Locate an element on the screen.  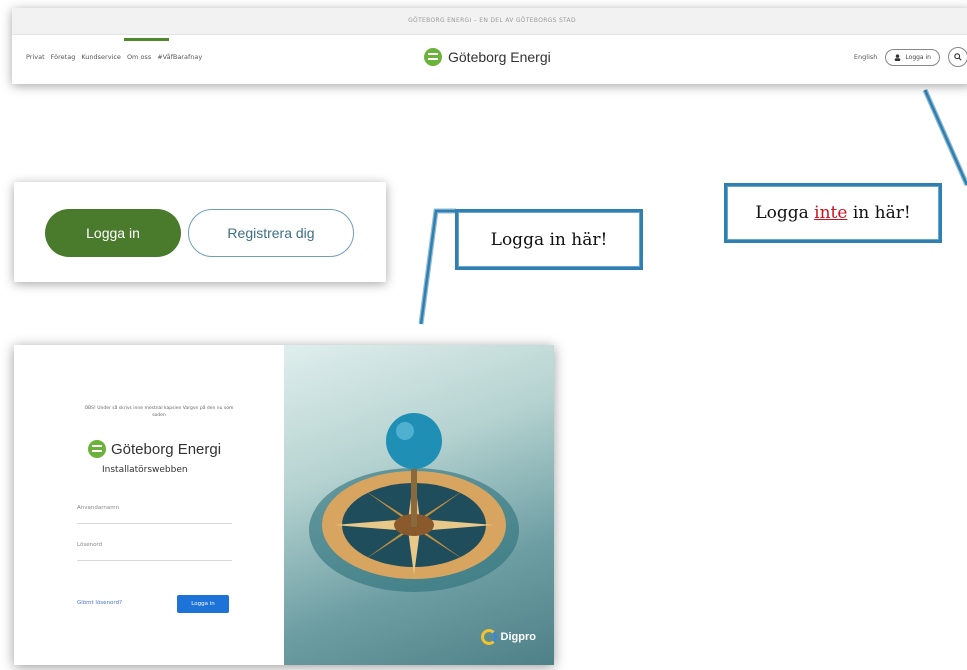
portal-subtitle: Installatörswebben is located at coordinates (145, 470).